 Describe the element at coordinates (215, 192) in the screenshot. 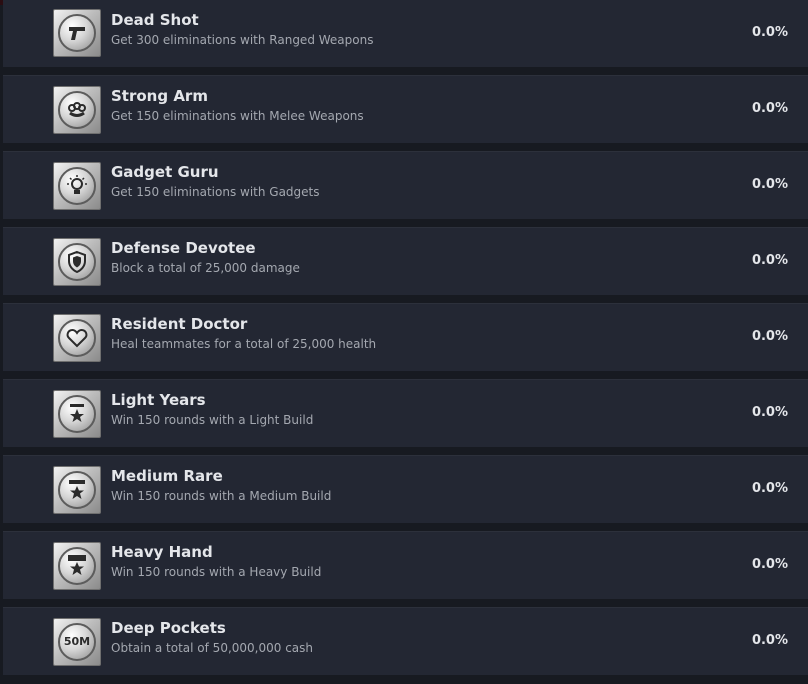

I see `achievement-description: Get 150 eliminations with Gadgets` at that location.